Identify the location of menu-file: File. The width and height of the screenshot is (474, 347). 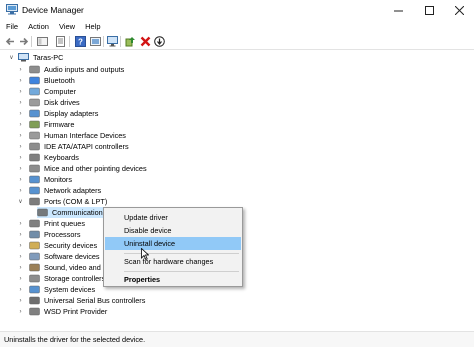
(11, 26).